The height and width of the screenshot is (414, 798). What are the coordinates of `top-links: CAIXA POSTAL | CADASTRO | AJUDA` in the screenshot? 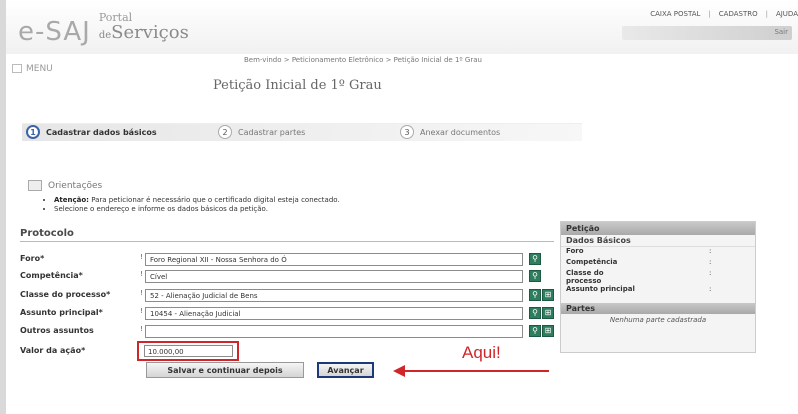 It's located at (724, 14).